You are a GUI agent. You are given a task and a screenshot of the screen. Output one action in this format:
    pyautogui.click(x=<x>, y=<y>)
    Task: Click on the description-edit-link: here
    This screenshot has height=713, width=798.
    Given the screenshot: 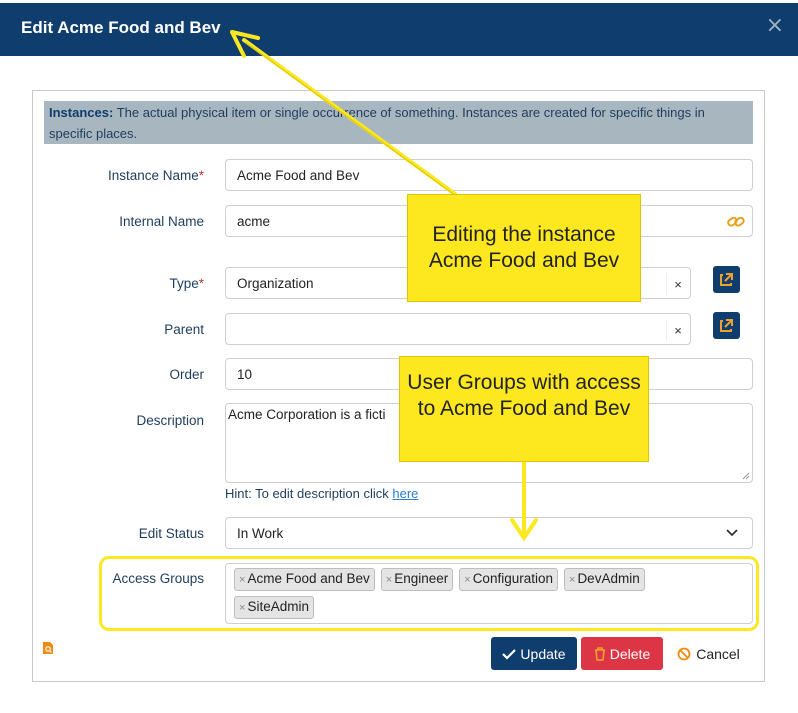 What is the action you would take?
    pyautogui.click(x=405, y=493)
    